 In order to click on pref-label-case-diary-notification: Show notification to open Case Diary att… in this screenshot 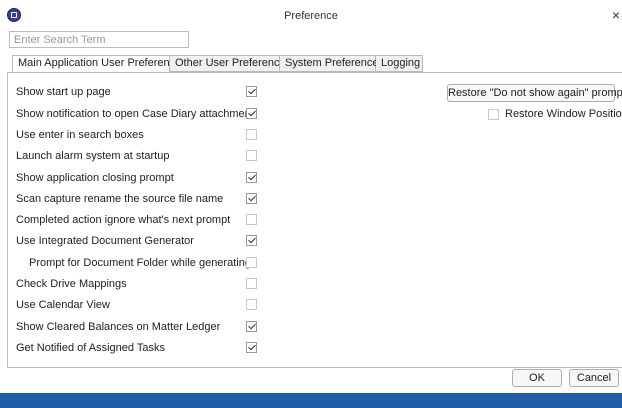, I will do `click(135, 114)`.